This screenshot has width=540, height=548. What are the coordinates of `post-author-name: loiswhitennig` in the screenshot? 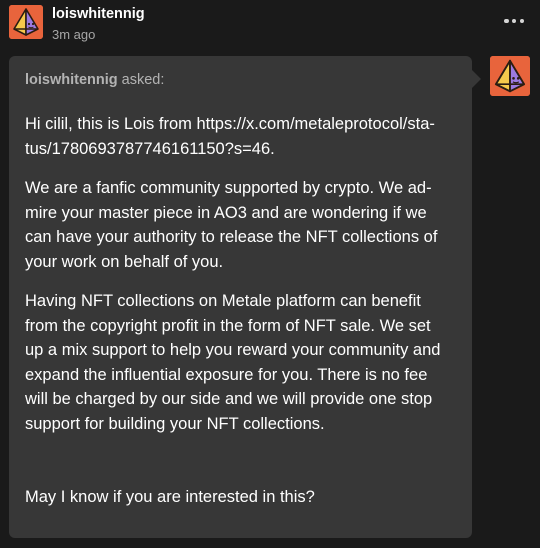 It's located at (98, 14).